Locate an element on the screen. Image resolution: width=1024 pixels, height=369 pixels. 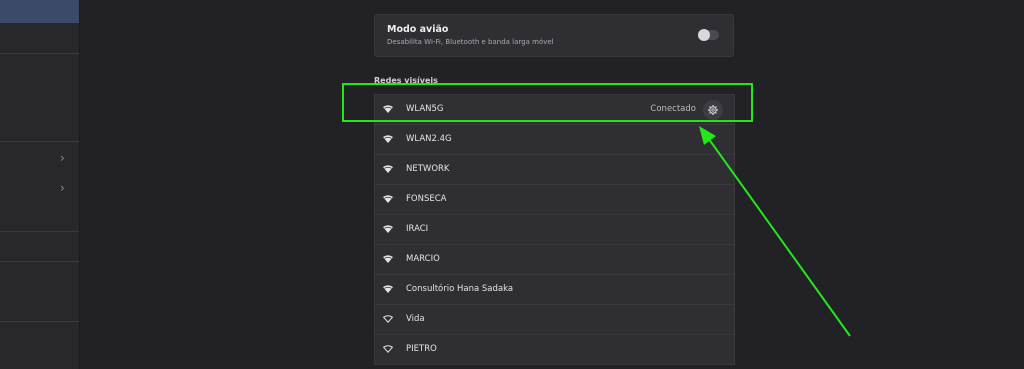
annotation-arrow is located at coordinates (775, 231).